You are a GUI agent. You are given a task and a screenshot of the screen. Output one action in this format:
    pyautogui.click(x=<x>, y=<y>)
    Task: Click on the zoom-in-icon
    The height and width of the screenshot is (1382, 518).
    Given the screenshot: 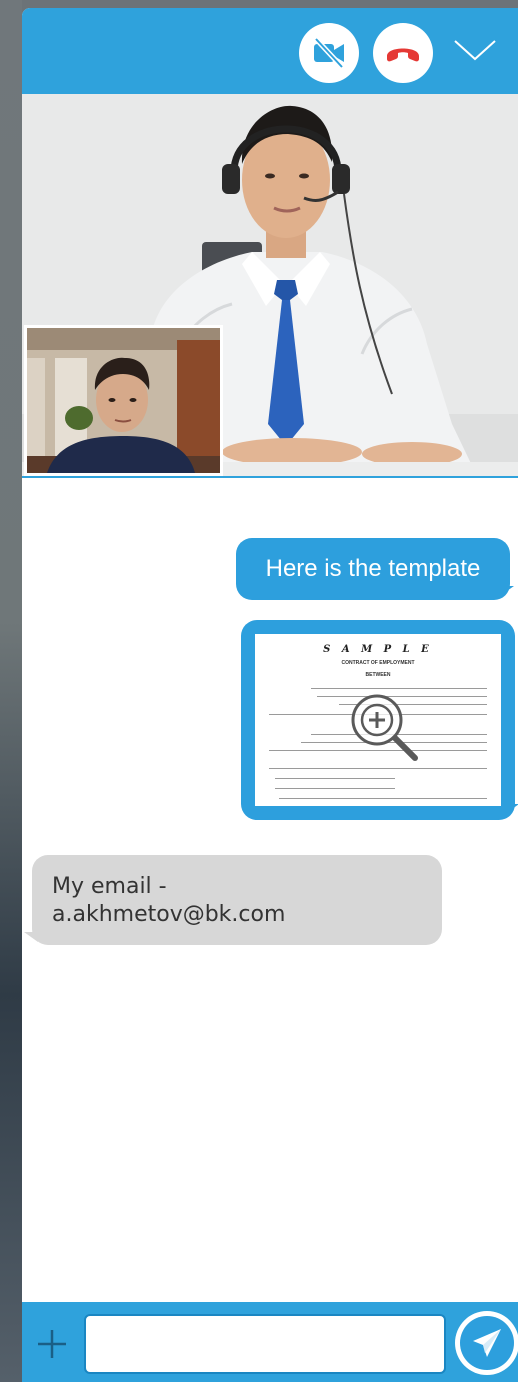 What is the action you would take?
    pyautogui.click(x=384, y=727)
    